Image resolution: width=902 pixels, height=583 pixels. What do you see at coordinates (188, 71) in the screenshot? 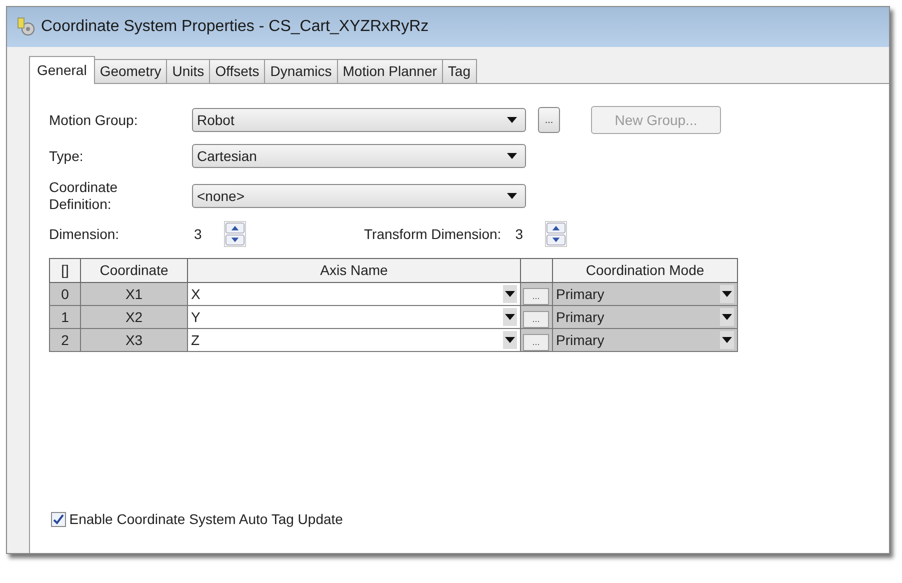
I see `tab: Units` at bounding box center [188, 71].